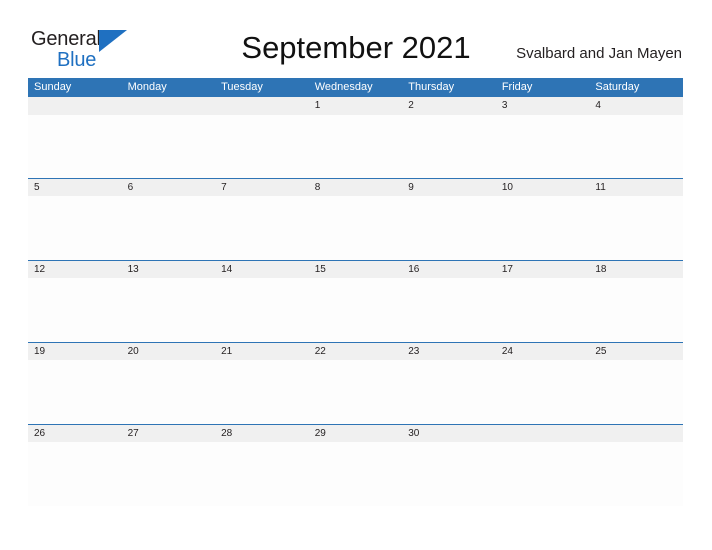 This screenshot has width=712, height=550. I want to click on date-cell: 13, so click(169, 269).